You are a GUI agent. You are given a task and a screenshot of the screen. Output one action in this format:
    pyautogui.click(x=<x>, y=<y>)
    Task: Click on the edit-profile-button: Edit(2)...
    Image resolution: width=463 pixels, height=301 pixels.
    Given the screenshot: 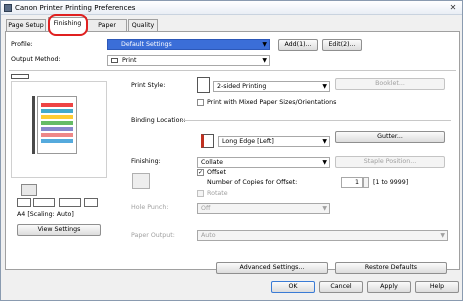 What is the action you would take?
    pyautogui.click(x=342, y=45)
    